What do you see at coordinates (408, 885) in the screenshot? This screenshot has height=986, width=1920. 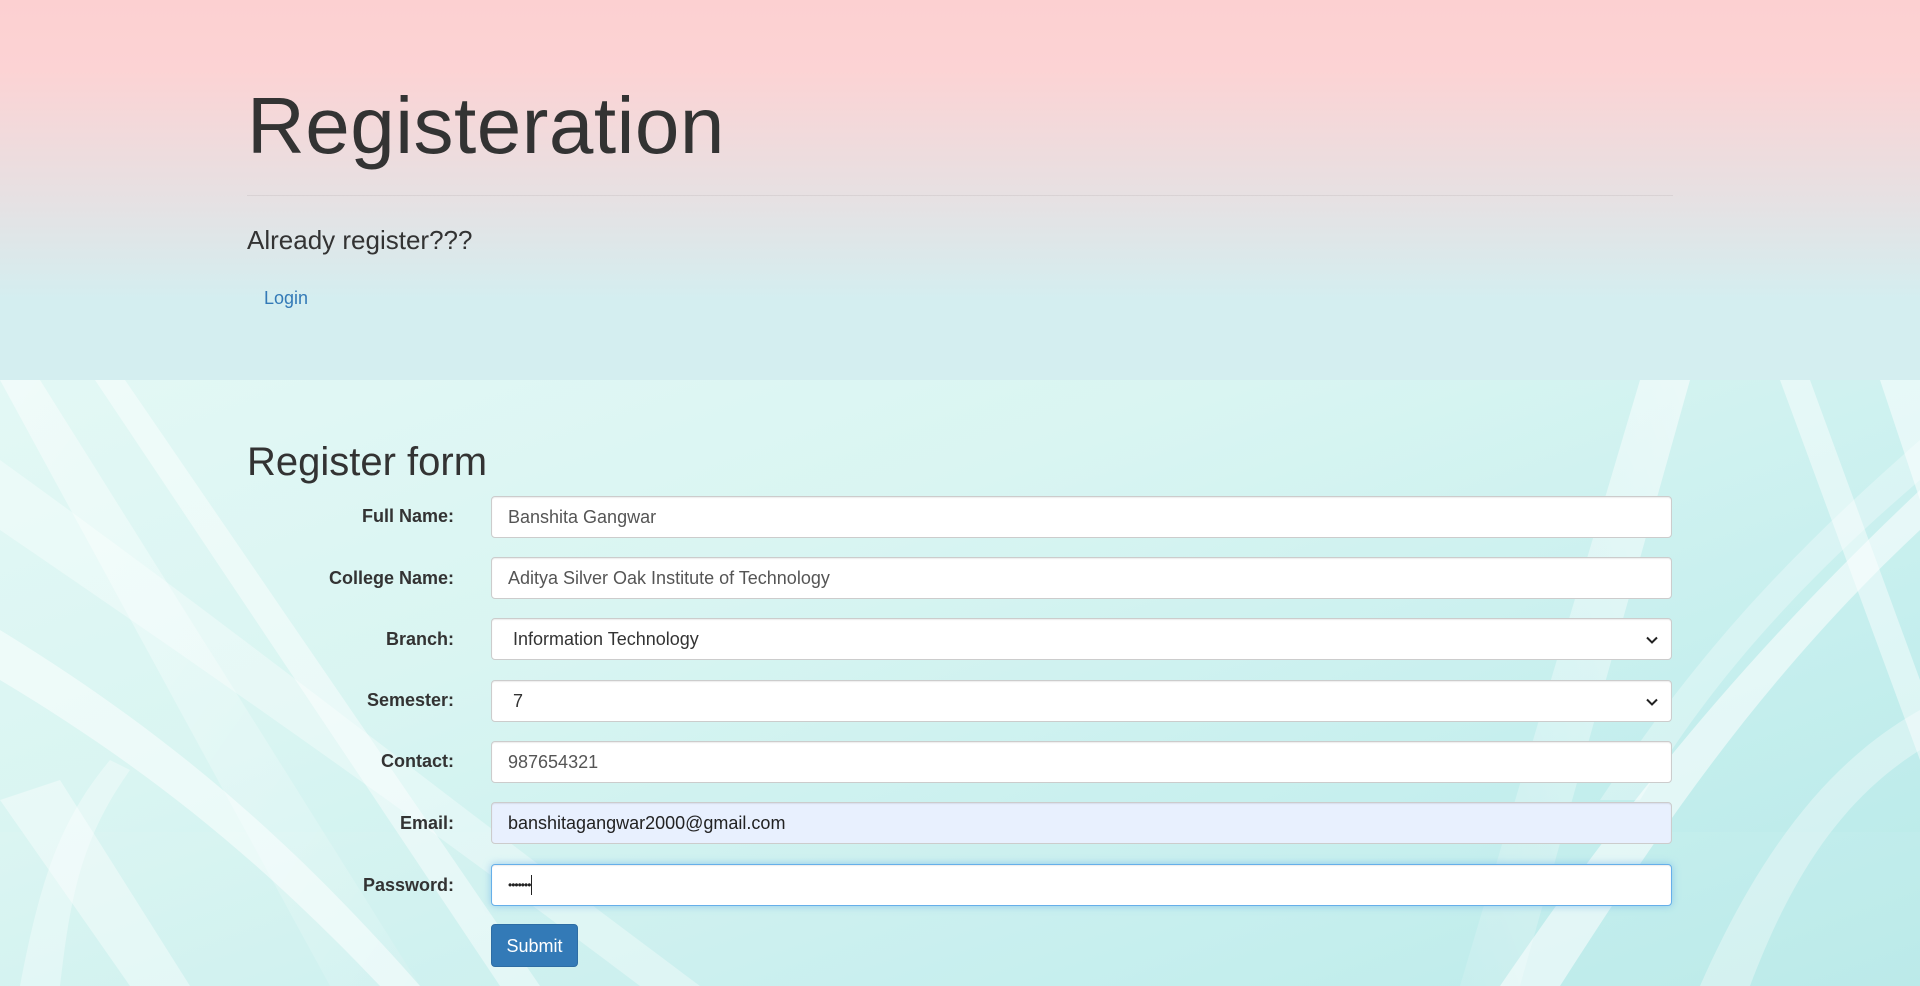 I see `password-label: Password:` at bounding box center [408, 885].